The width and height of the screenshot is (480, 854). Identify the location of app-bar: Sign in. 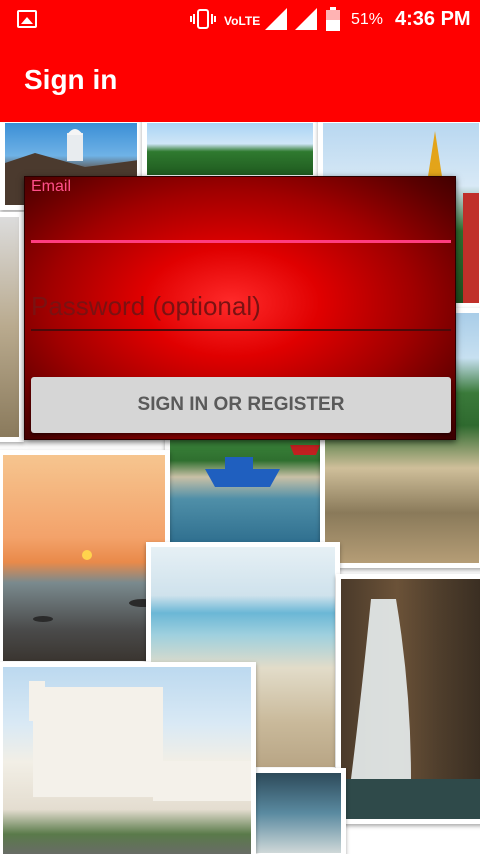
(240, 81).